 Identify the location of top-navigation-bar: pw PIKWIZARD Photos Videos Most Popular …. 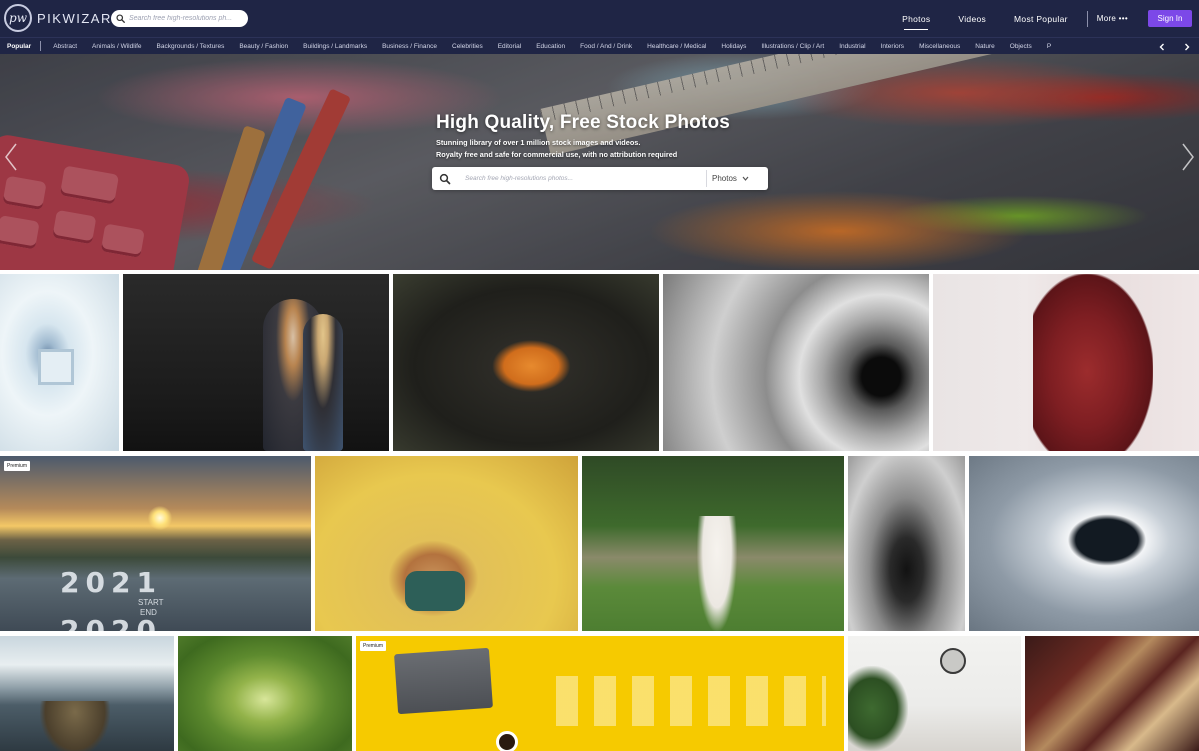
(599, 18).